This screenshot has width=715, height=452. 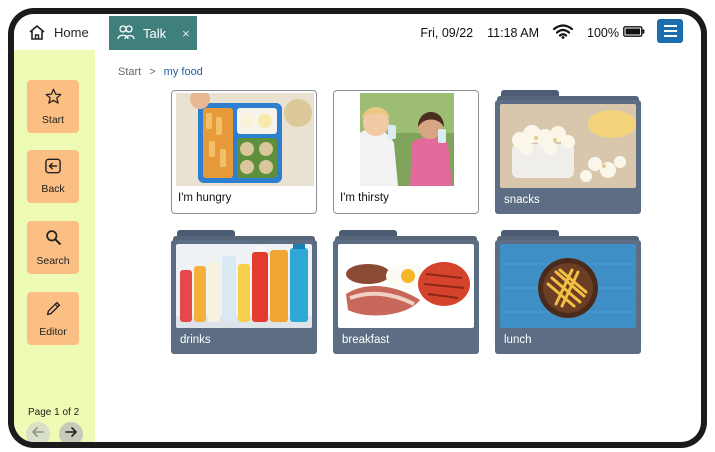 I want to click on tab-close-icon: ×, so click(x=186, y=33).